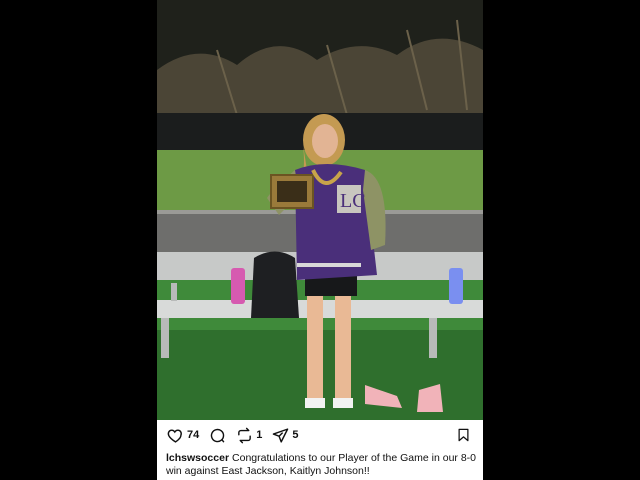 This screenshot has width=640, height=480. What do you see at coordinates (320, 435) in the screenshot?
I see `post-action-bar: 74 1 5` at bounding box center [320, 435].